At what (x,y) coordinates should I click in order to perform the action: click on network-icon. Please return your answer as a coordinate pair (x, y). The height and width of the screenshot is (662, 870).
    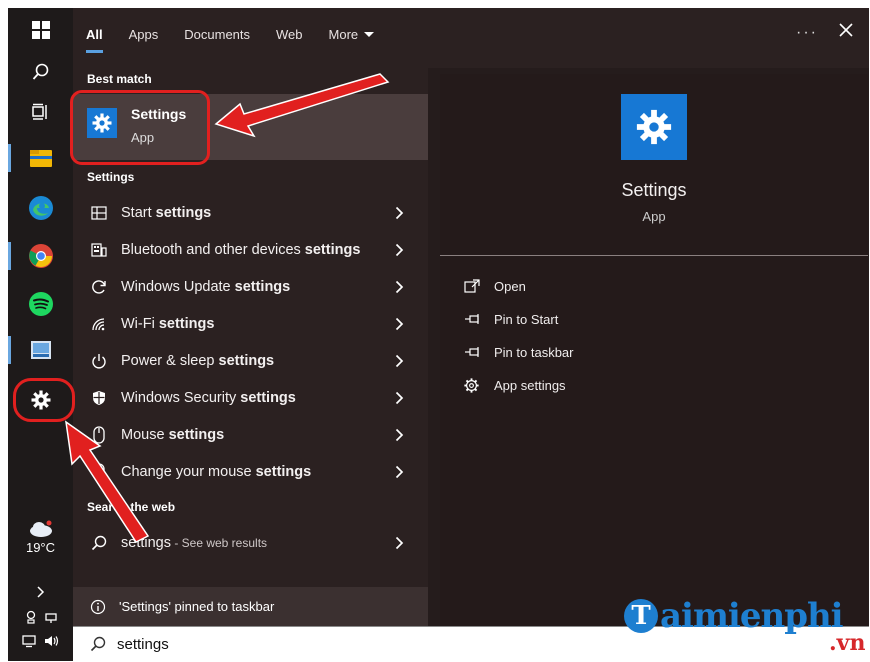
    Looking at the image, I should click on (29, 641).